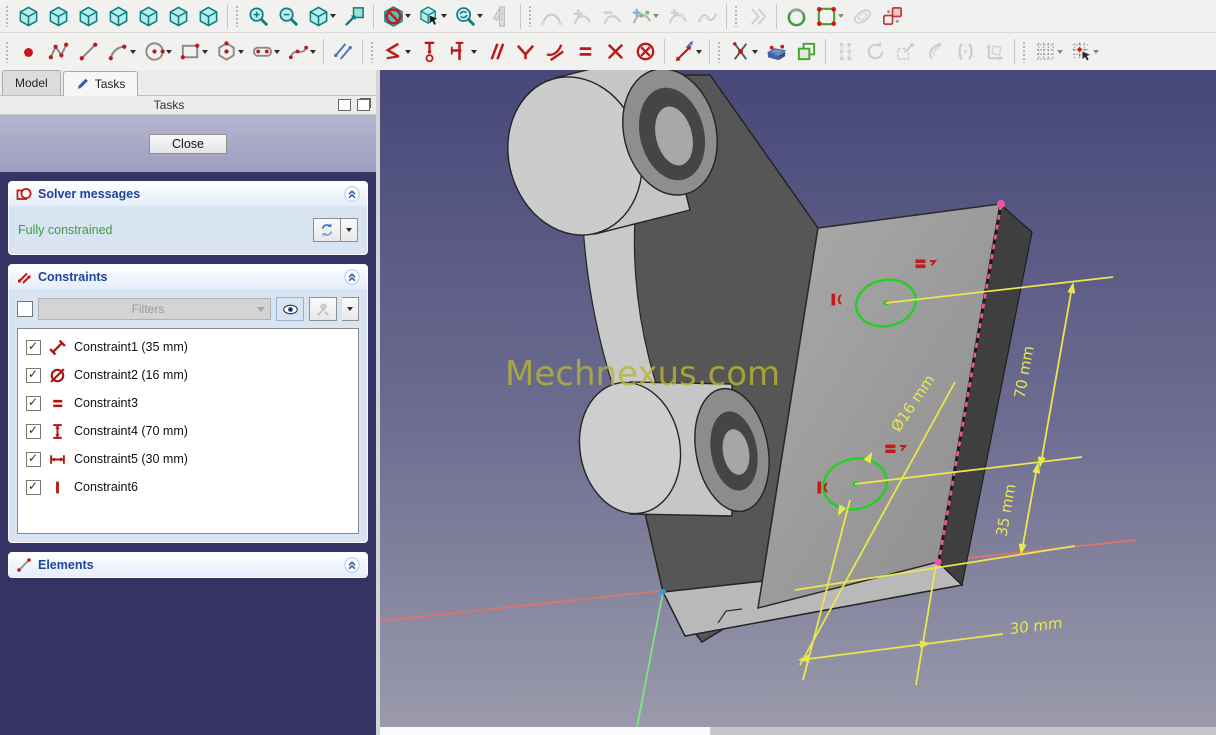  What do you see at coordinates (892, 16) in the screenshot?
I see `copy-sketch-geometry-icon` at bounding box center [892, 16].